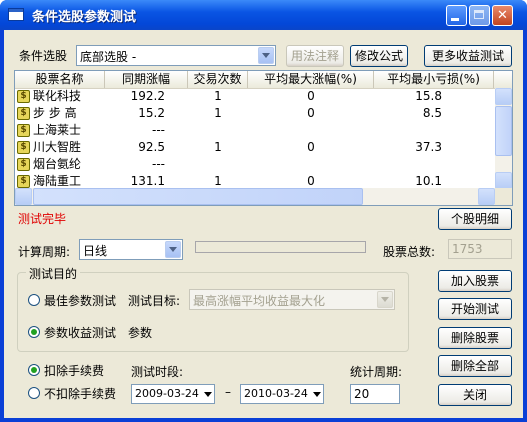 This screenshot has height=422, width=527. I want to click on scroll-left-button, so click(23, 196).